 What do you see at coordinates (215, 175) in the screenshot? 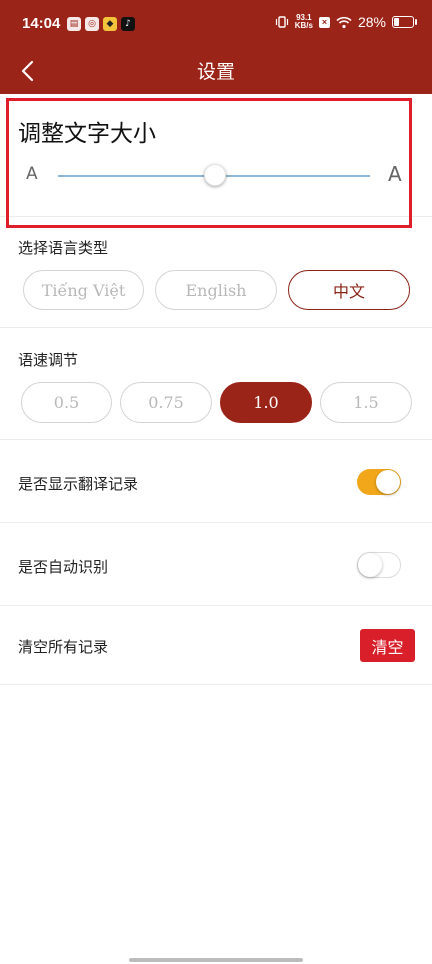
I see `font-size-slider-thumb` at bounding box center [215, 175].